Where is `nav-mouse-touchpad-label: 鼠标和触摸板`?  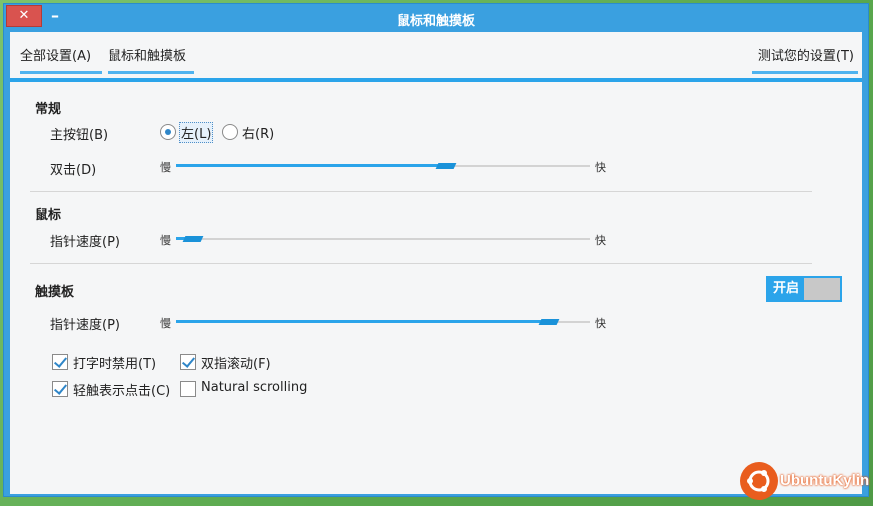 nav-mouse-touchpad-label: 鼠标和触摸板 is located at coordinates (147, 56).